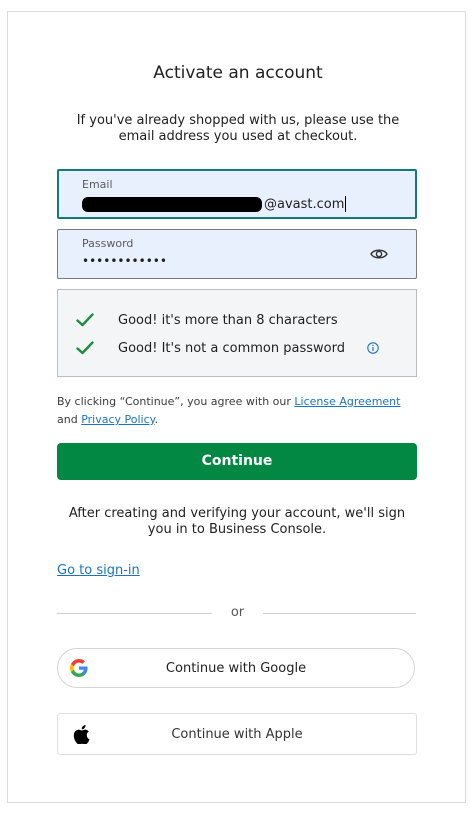 The width and height of the screenshot is (476, 815). Describe the element at coordinates (238, 73) in the screenshot. I see `page-title: Activate an account` at that location.